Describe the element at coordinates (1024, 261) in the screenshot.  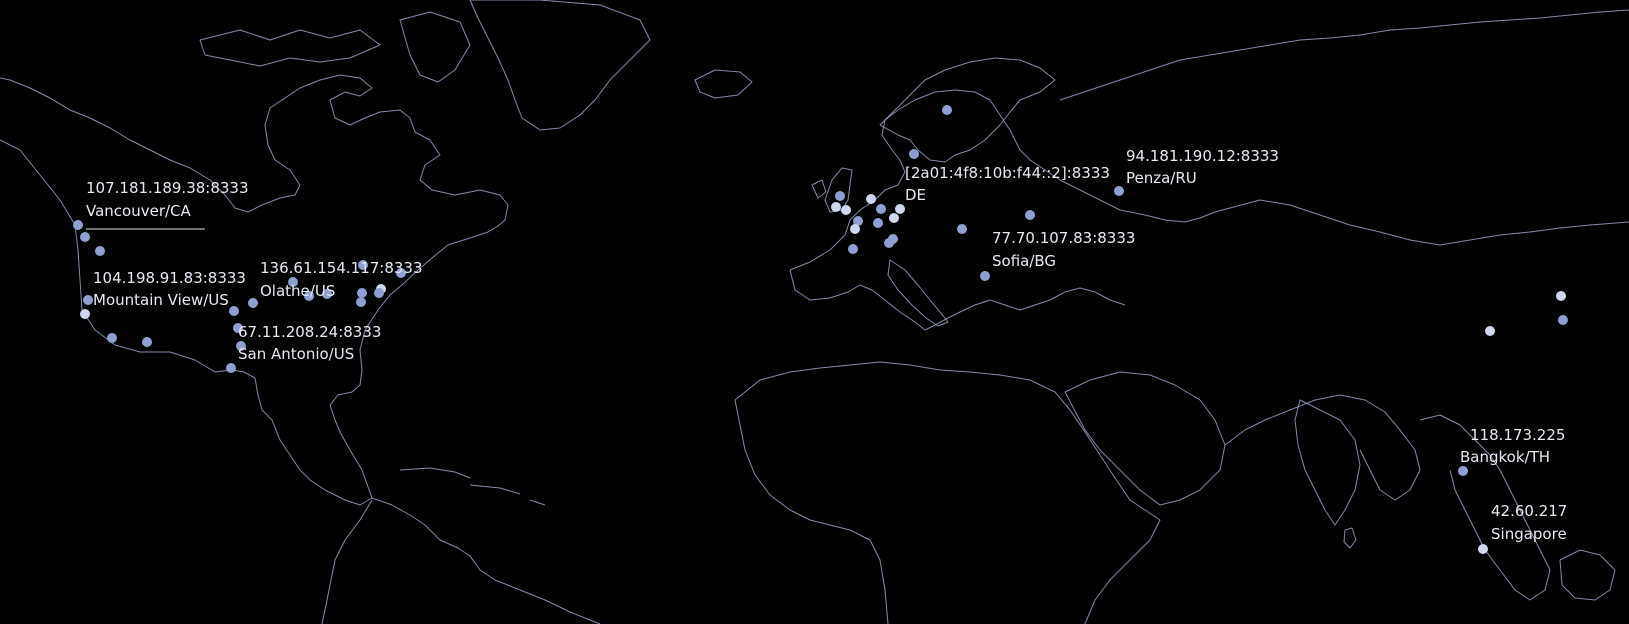
I see `node-location: Sofia/BG` at that location.